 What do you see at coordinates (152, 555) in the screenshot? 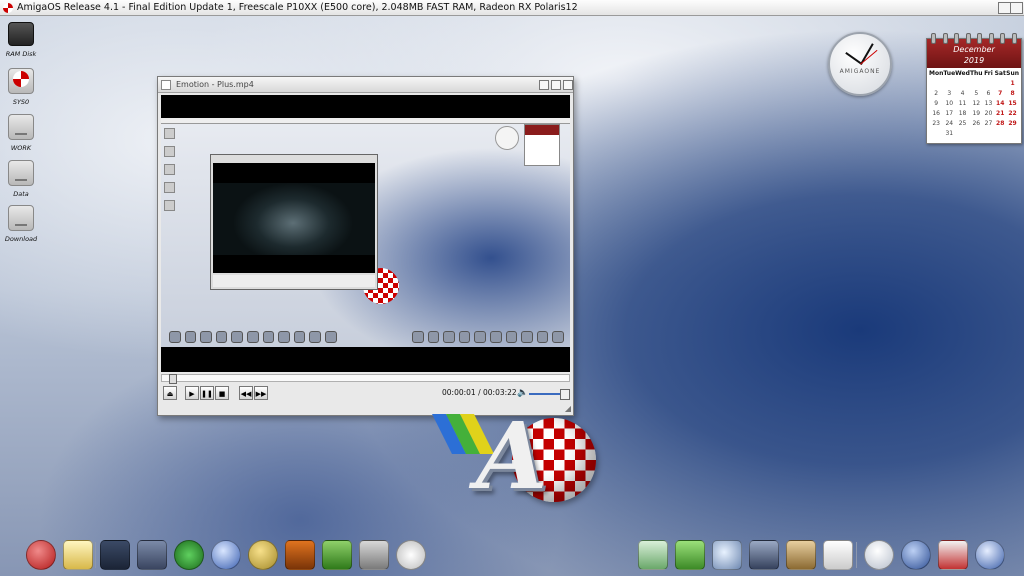
I see `monitor-icon` at bounding box center [152, 555].